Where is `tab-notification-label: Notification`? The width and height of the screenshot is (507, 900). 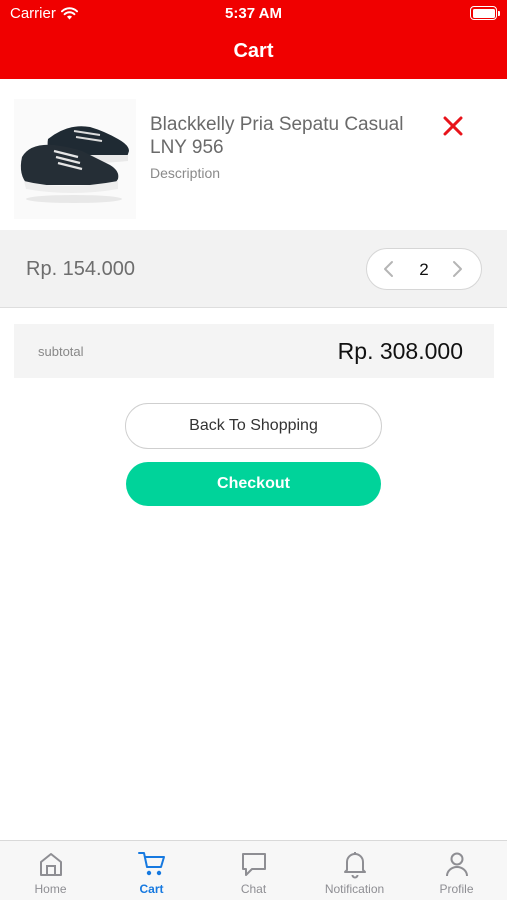 tab-notification-label: Notification is located at coordinates (354, 889).